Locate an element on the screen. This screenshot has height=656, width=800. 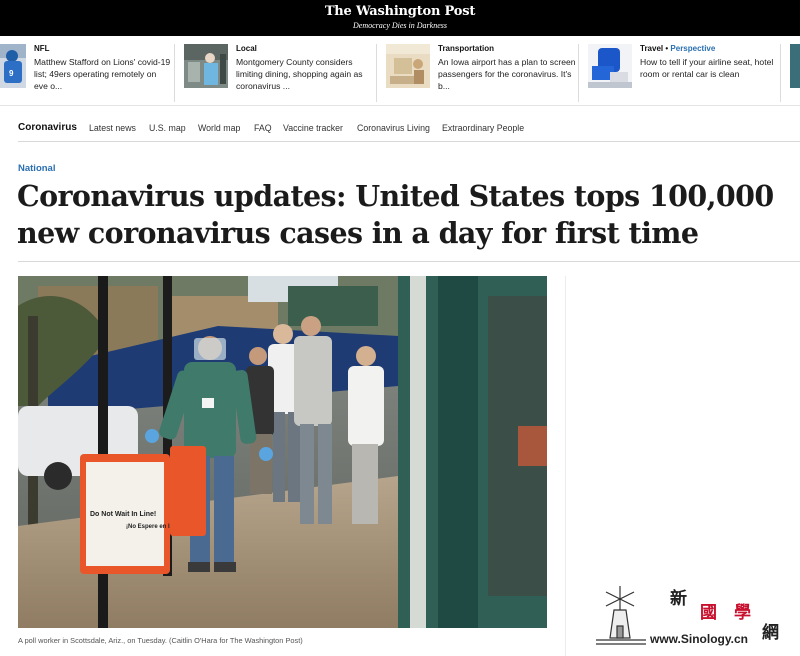
watermark-char: 國 is located at coordinates (708, 613).